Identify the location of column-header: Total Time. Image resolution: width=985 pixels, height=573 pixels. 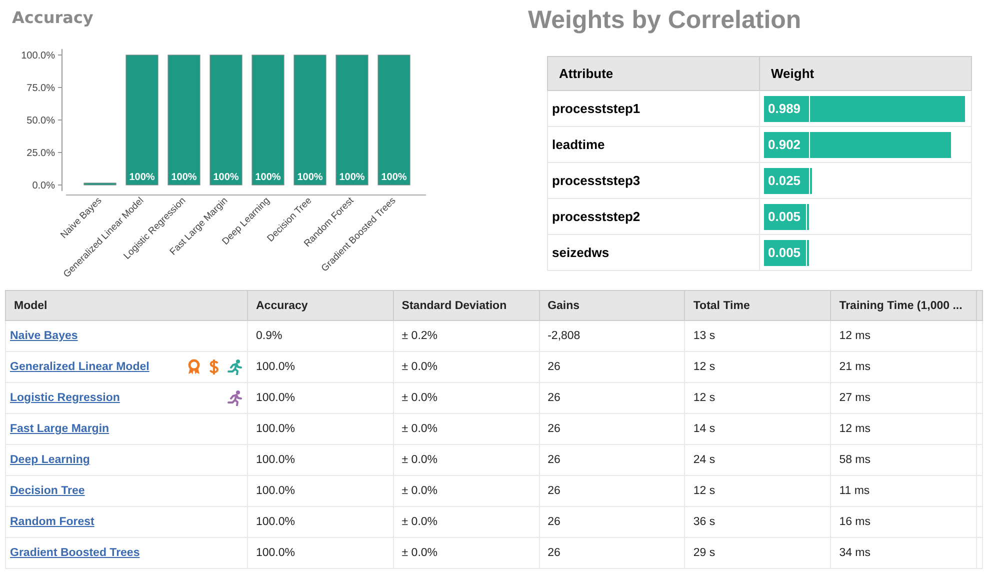
(757, 305).